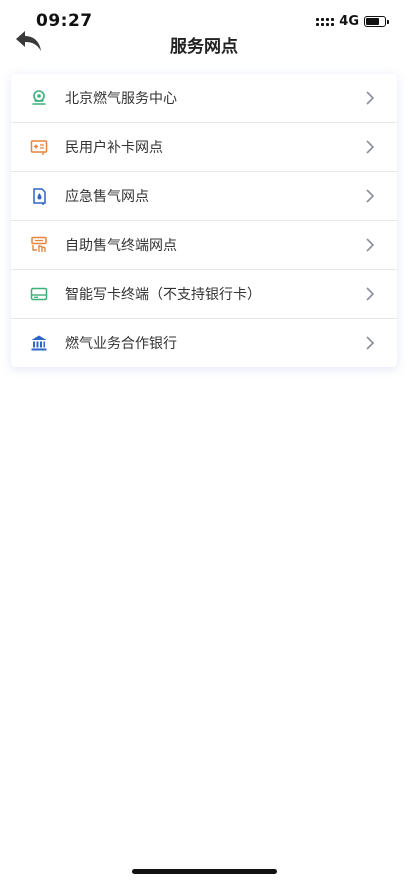 This screenshot has width=408, height=883. What do you see at coordinates (325, 21) in the screenshot?
I see `signal-icon` at bounding box center [325, 21].